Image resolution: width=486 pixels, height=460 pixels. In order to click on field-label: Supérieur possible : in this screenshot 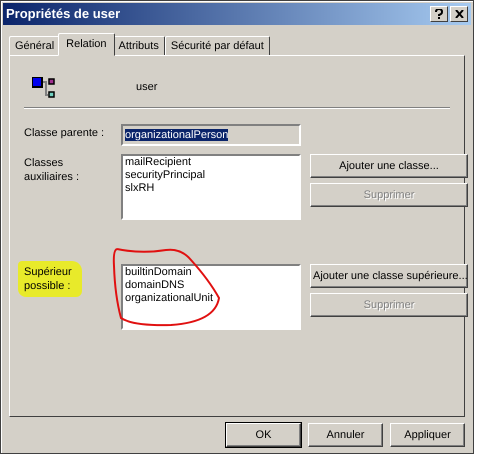, I will do `click(50, 279)`.